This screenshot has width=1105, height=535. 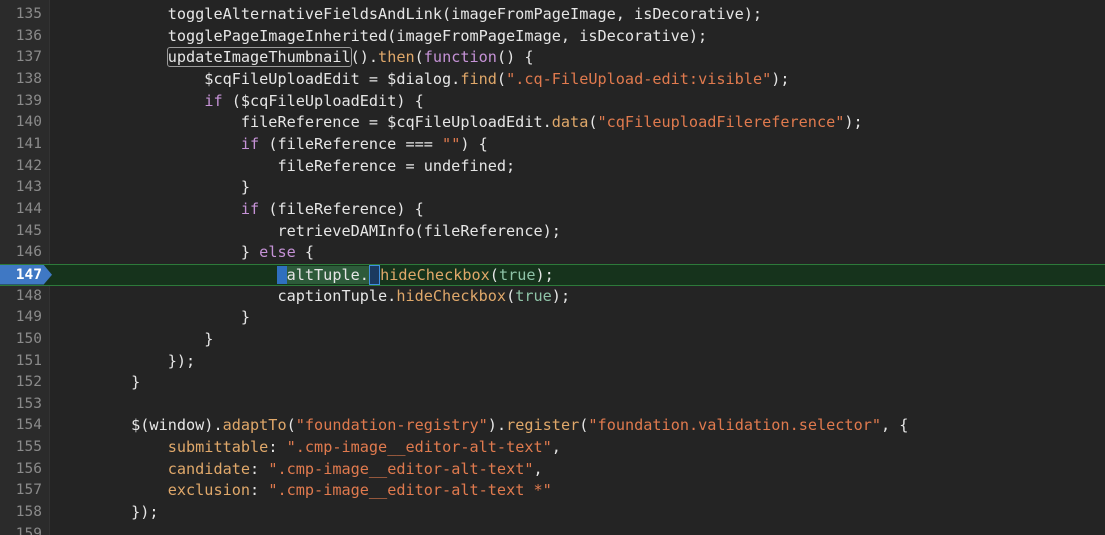 I want to click on line-number: 139, so click(x=21, y=102).